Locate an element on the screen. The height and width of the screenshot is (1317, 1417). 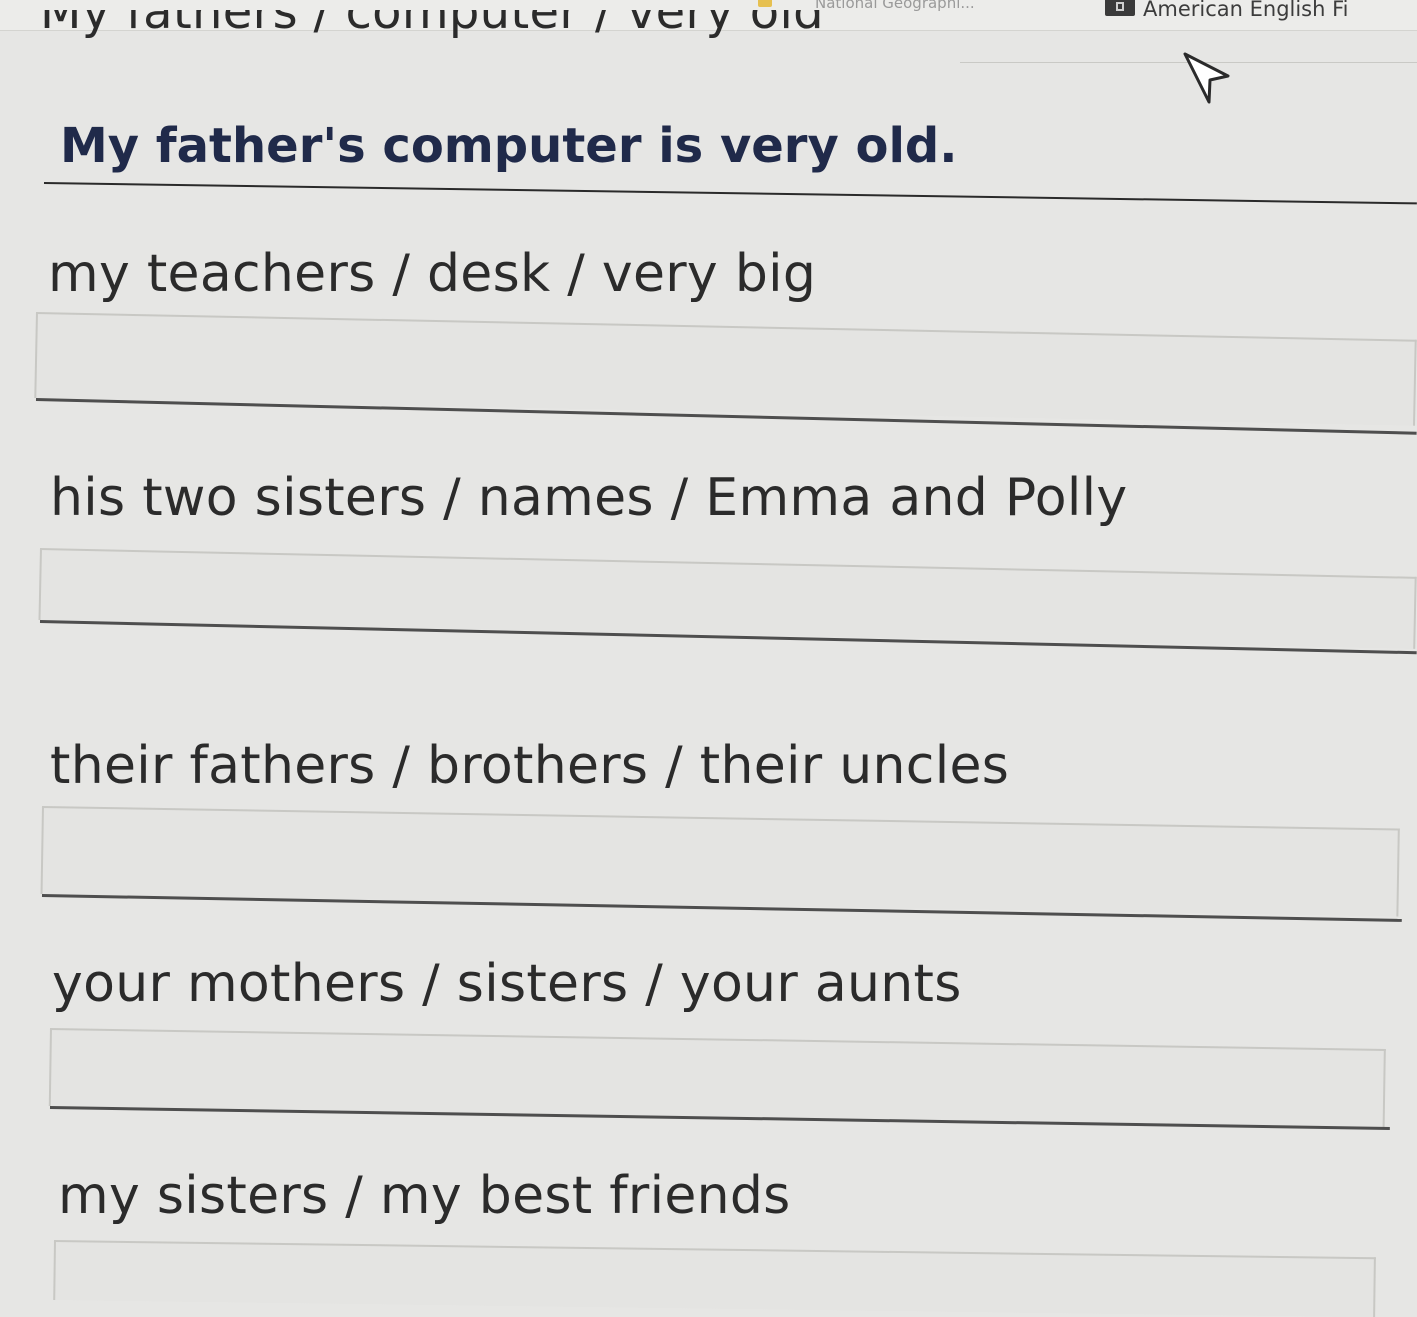
exercise-prompt-2: his two sisters / names / Emma and Polly is located at coordinates (589, 498).